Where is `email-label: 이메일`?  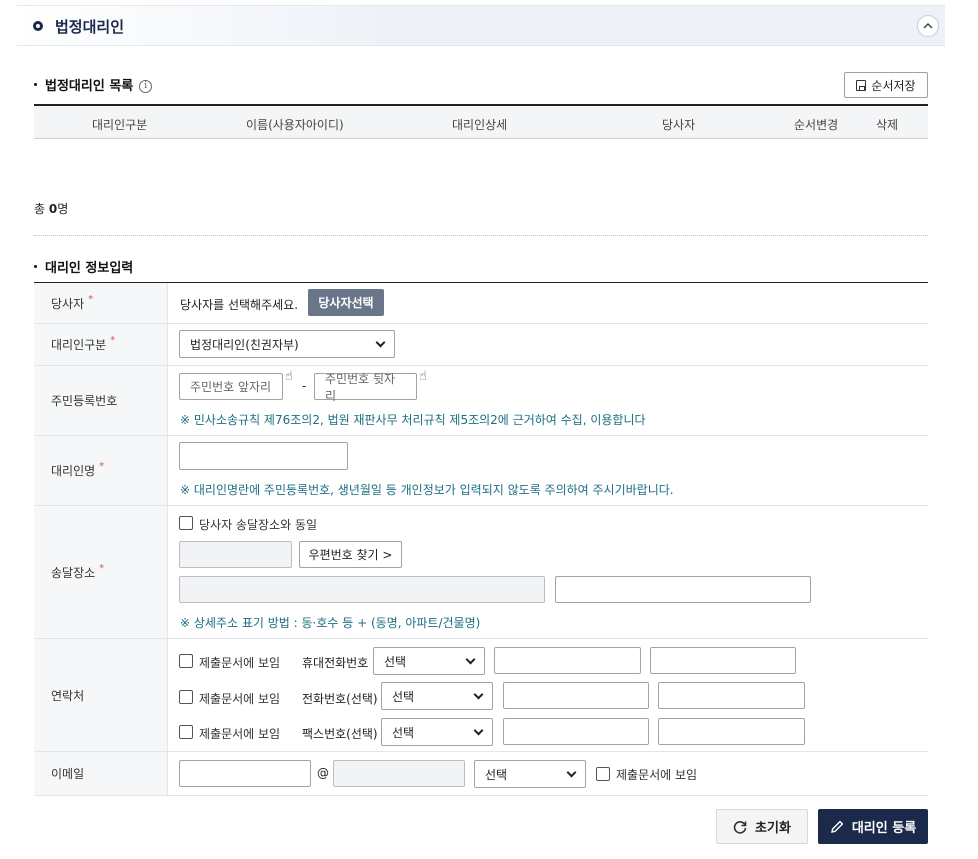
email-label: 이메일 is located at coordinates (101, 773).